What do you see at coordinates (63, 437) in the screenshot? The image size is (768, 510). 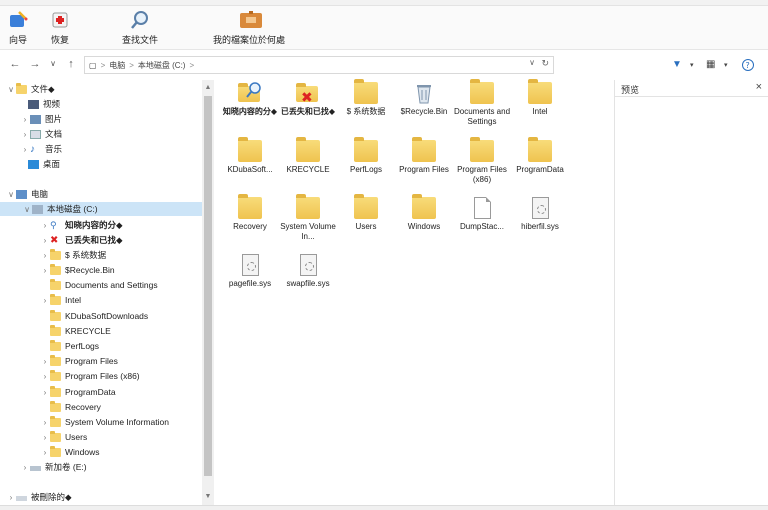 I see `tree-item-users: › Users` at bounding box center [63, 437].